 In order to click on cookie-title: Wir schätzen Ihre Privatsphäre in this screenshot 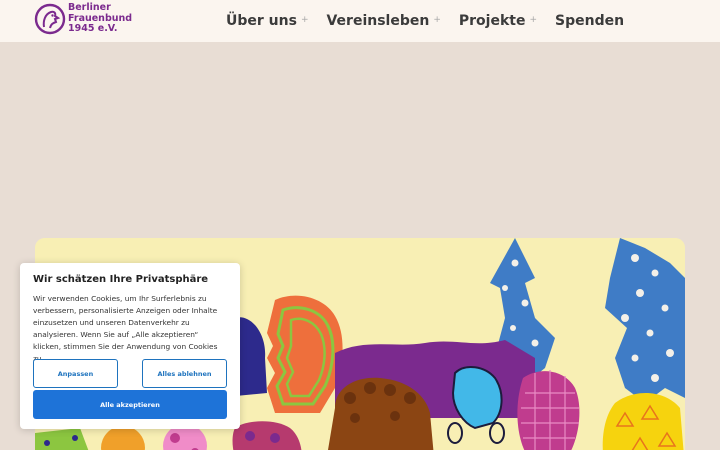, I will do `click(121, 279)`.